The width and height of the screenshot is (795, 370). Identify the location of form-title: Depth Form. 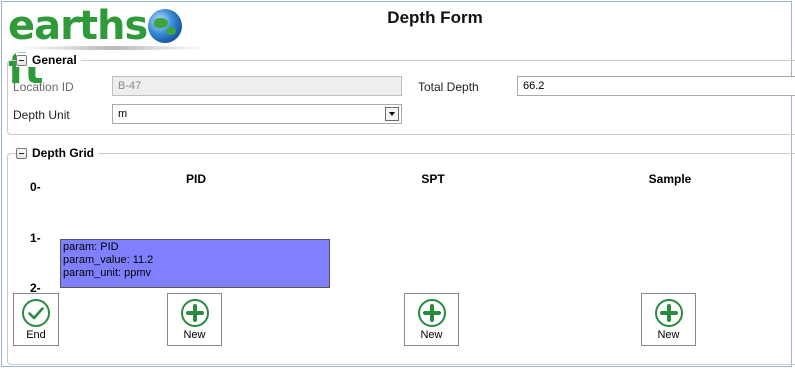
(435, 17).